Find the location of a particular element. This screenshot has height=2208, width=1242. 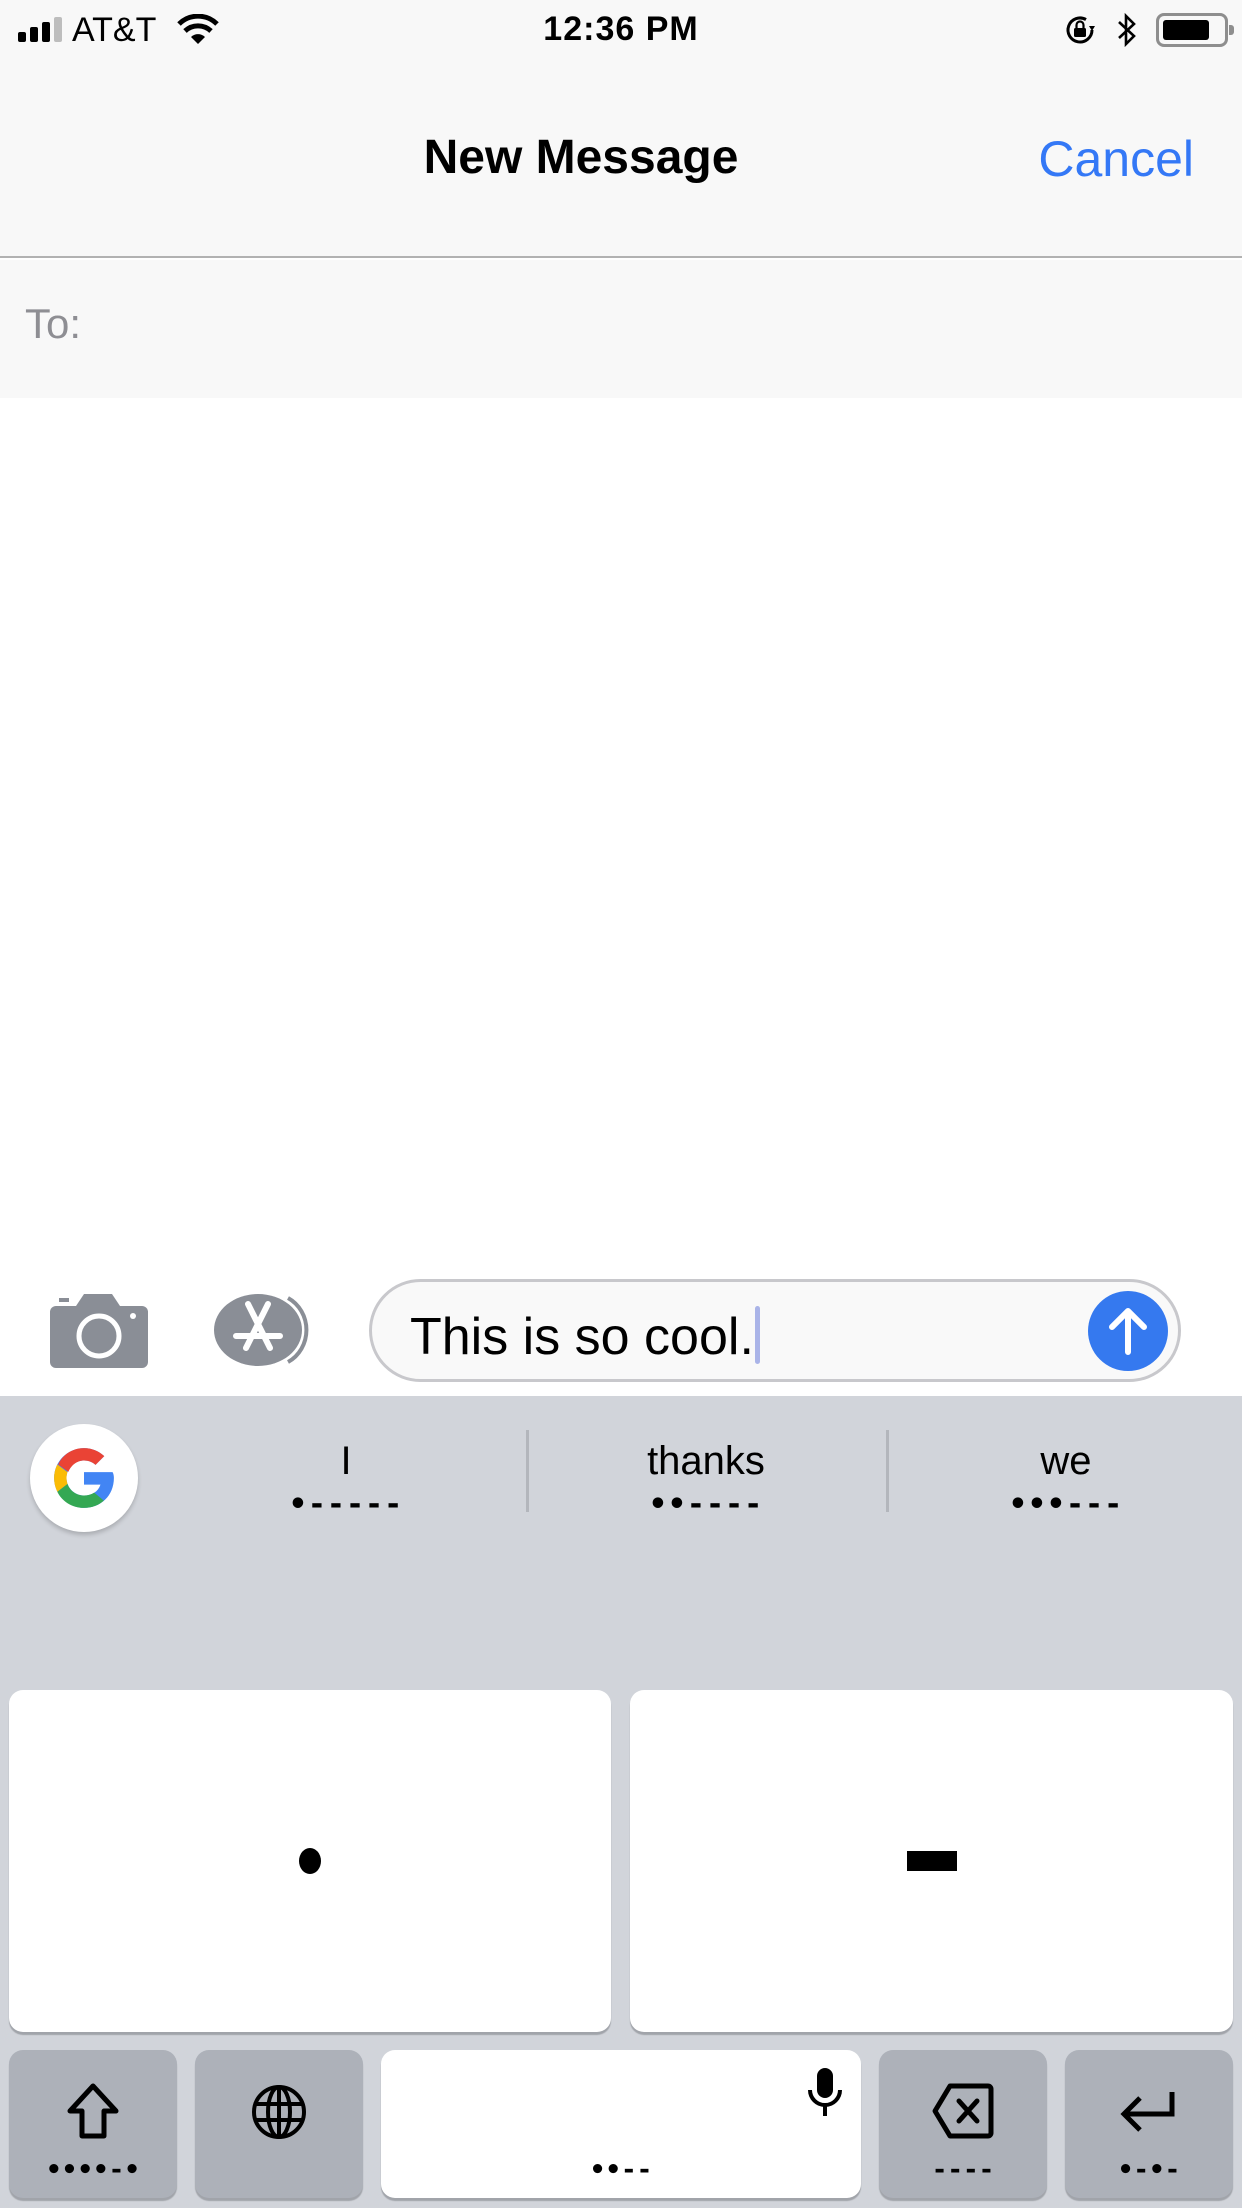

microphone-button is located at coordinates (825, 2094).